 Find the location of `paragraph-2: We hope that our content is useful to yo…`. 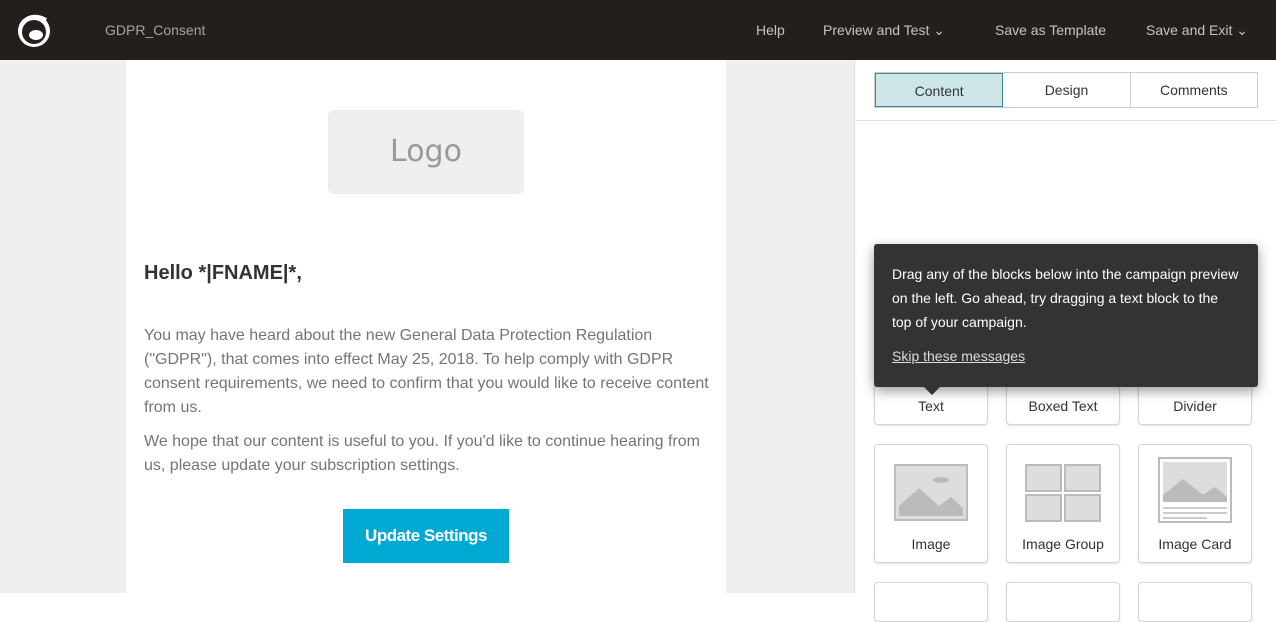

paragraph-2: We hope that our content is useful to yo… is located at coordinates (429, 454).